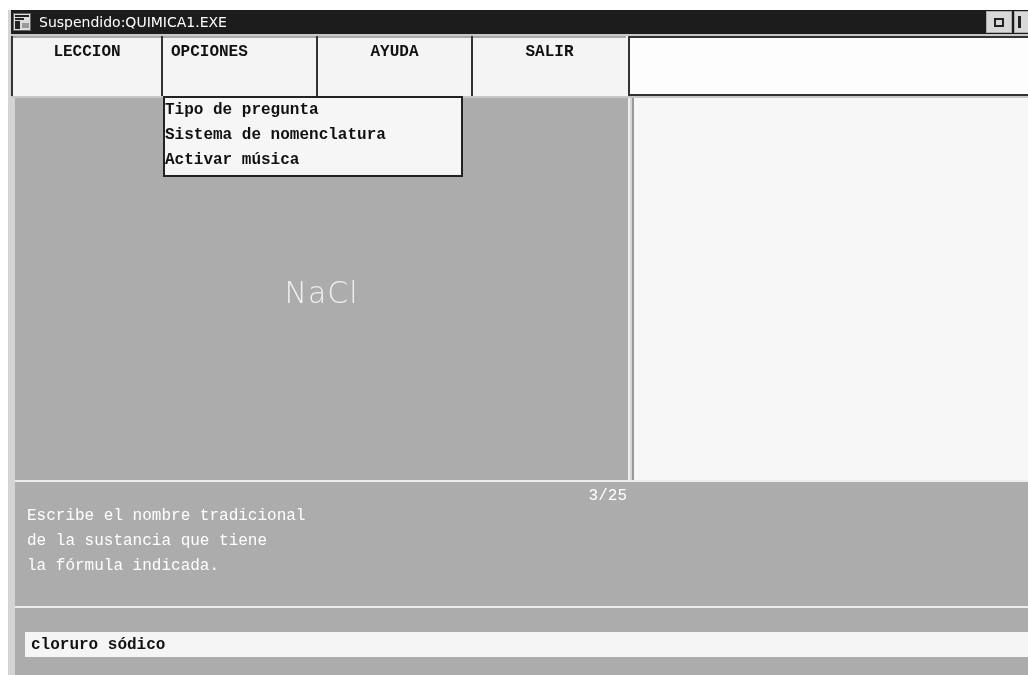 Image resolution: width=1028 pixels, height=675 pixels. What do you see at coordinates (607, 496) in the screenshot?
I see `question-counter: 3/25` at bounding box center [607, 496].